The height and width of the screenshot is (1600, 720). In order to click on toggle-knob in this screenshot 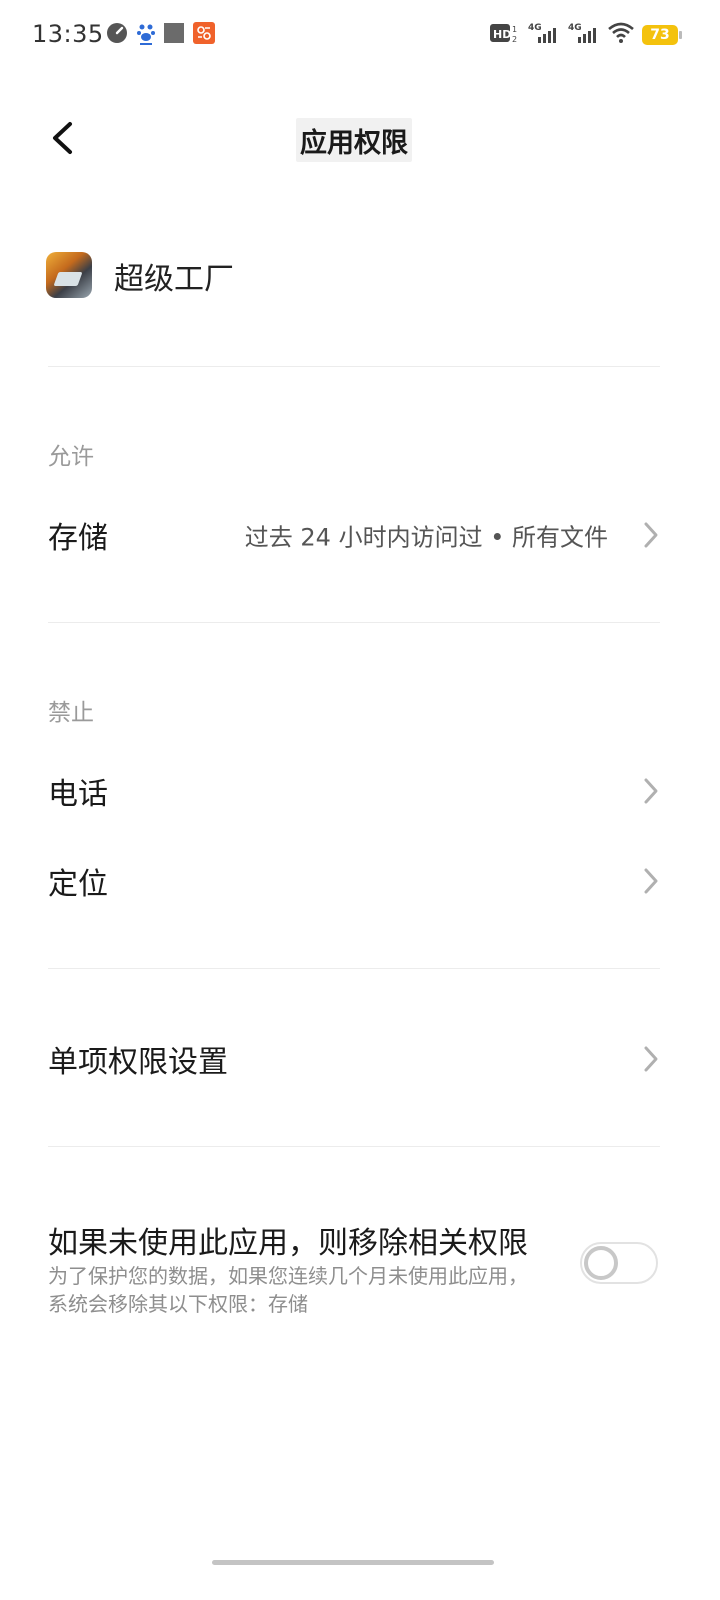, I will do `click(601, 1263)`.